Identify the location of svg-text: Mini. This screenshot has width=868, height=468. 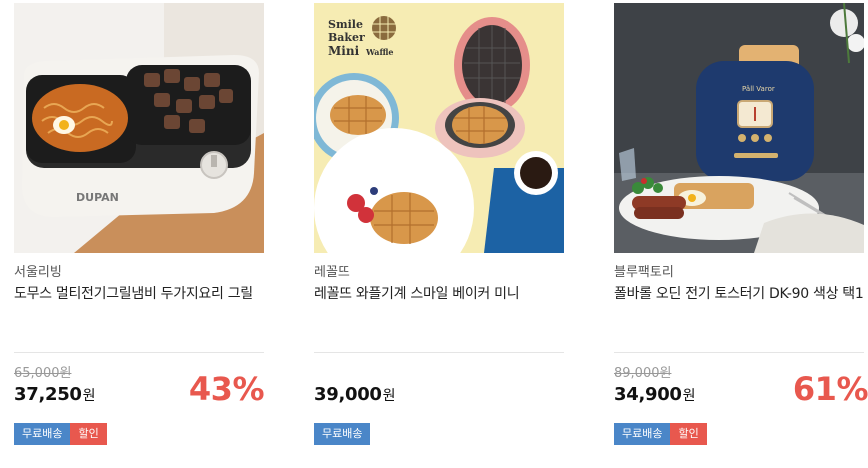
(344, 51).